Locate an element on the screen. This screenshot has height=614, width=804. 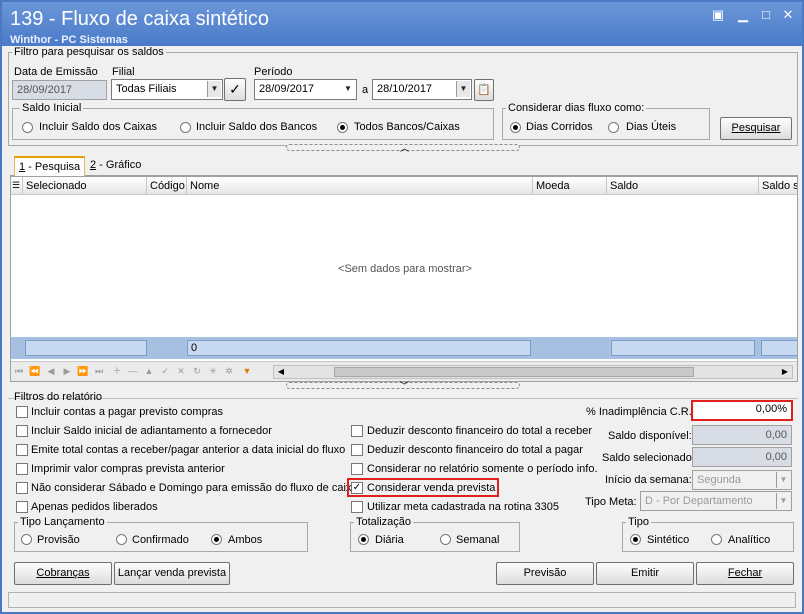
col-moeda: Moeda is located at coordinates (570, 186).